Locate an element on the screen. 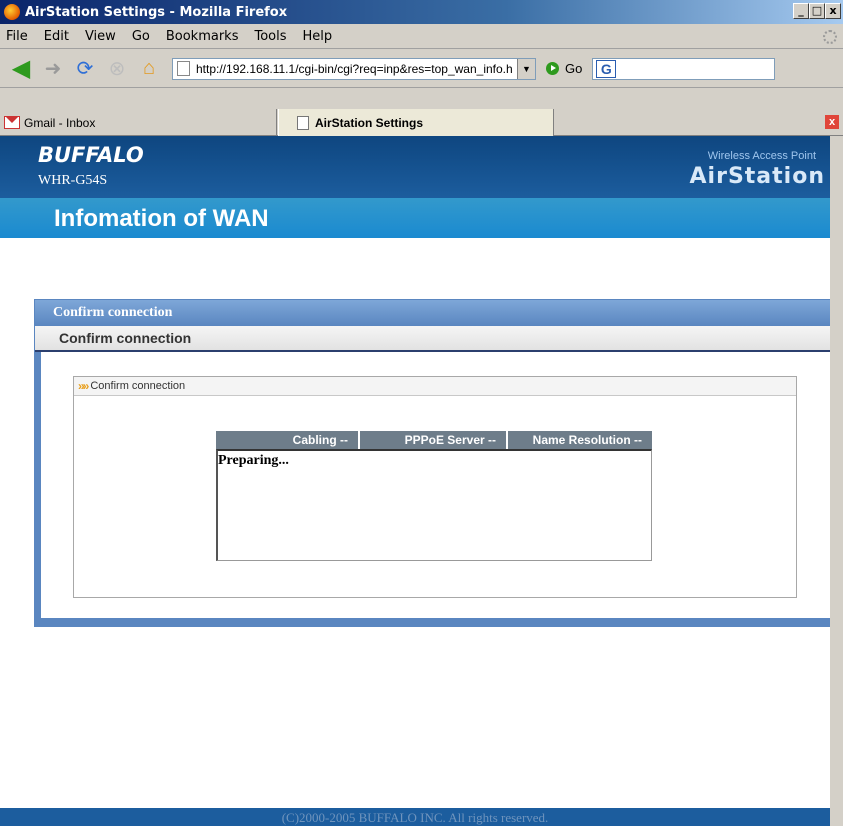 This screenshot has width=843, height=826. back-arrow-icon: ◀ is located at coordinates (21, 68).